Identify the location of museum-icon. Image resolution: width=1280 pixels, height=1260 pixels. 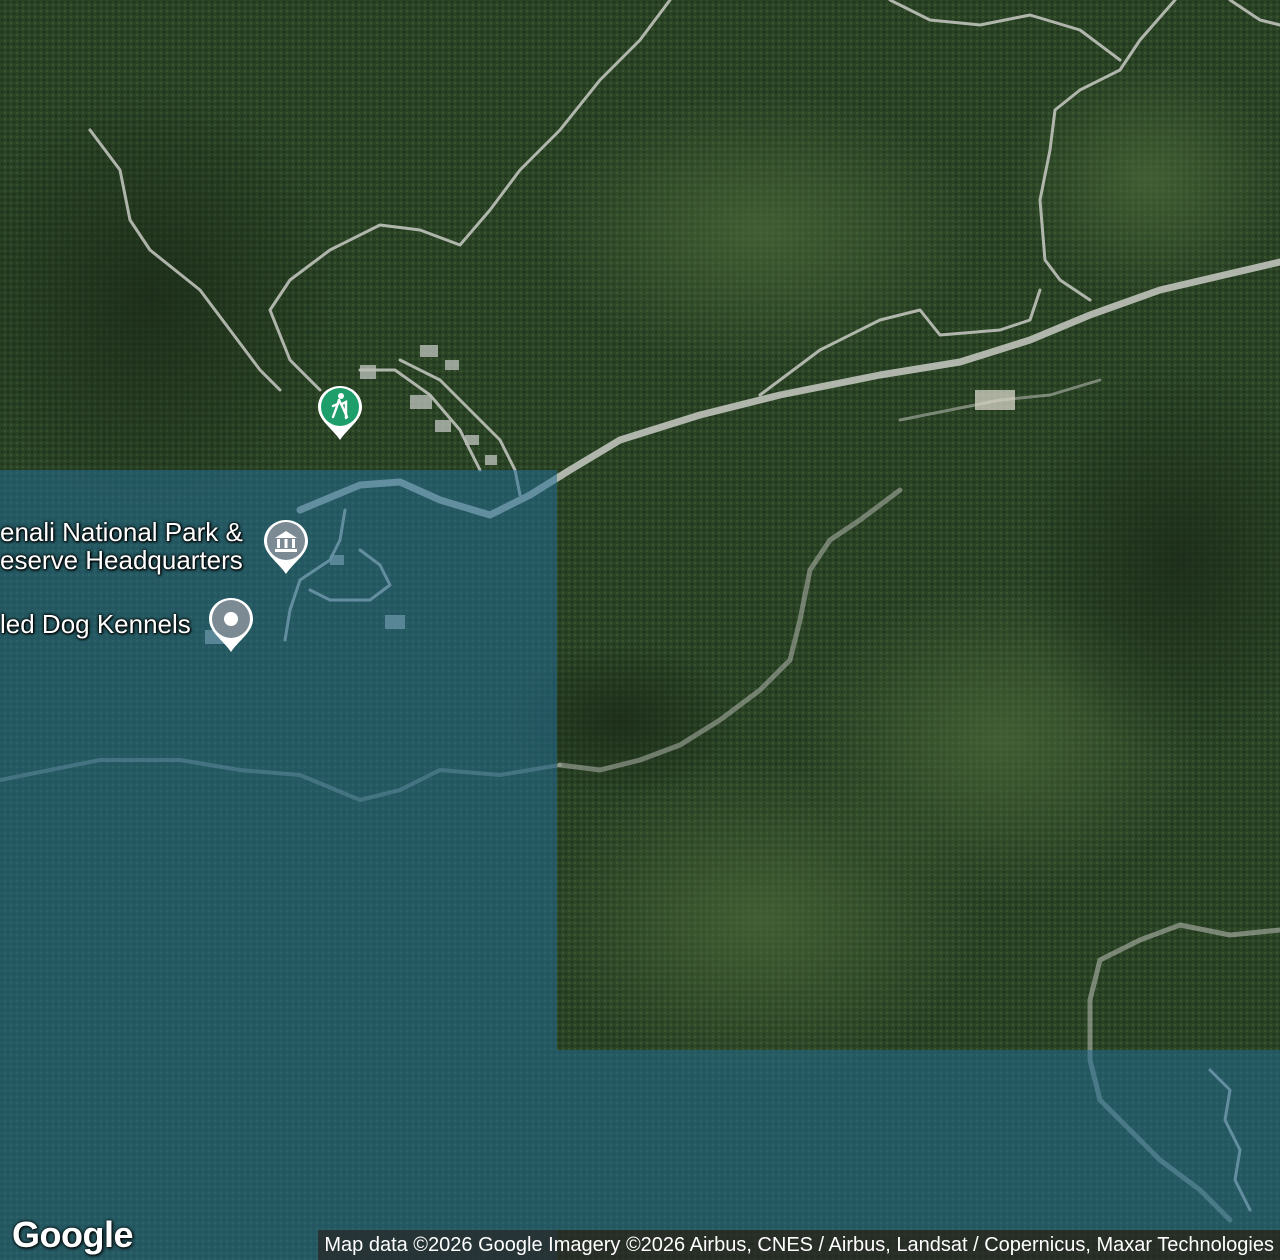
(286, 547).